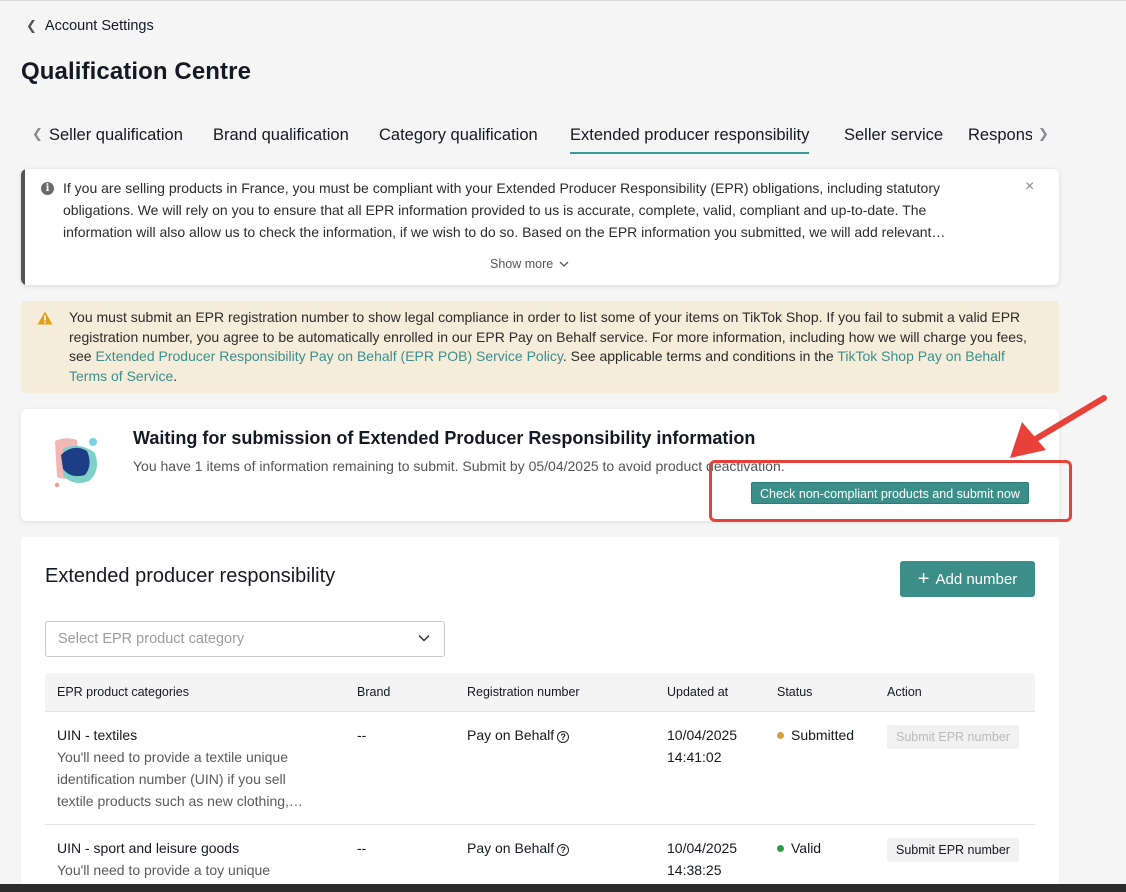  Describe the element at coordinates (136, 71) in the screenshot. I see `page-title: Qualification Centre` at that location.